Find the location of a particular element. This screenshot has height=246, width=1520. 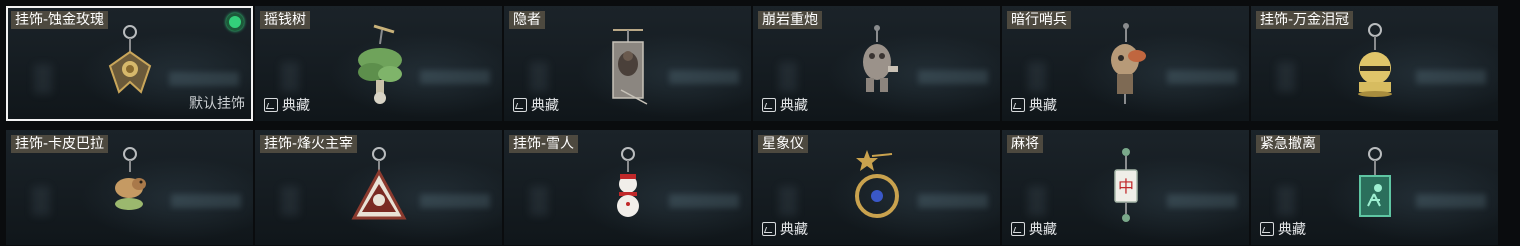

charm-name-label: 星象仪 is located at coordinates (783, 144).